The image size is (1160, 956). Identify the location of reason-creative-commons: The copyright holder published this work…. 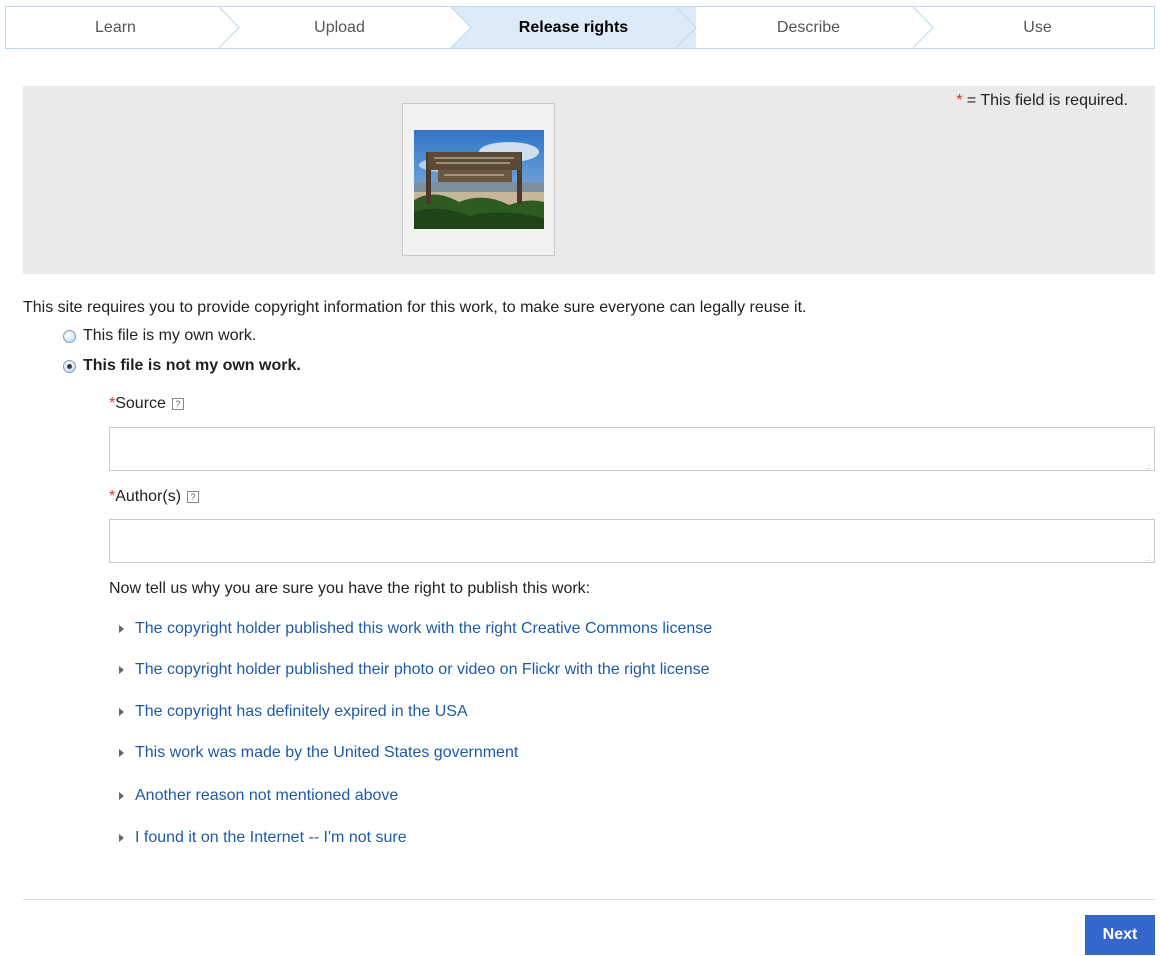
(415, 629).